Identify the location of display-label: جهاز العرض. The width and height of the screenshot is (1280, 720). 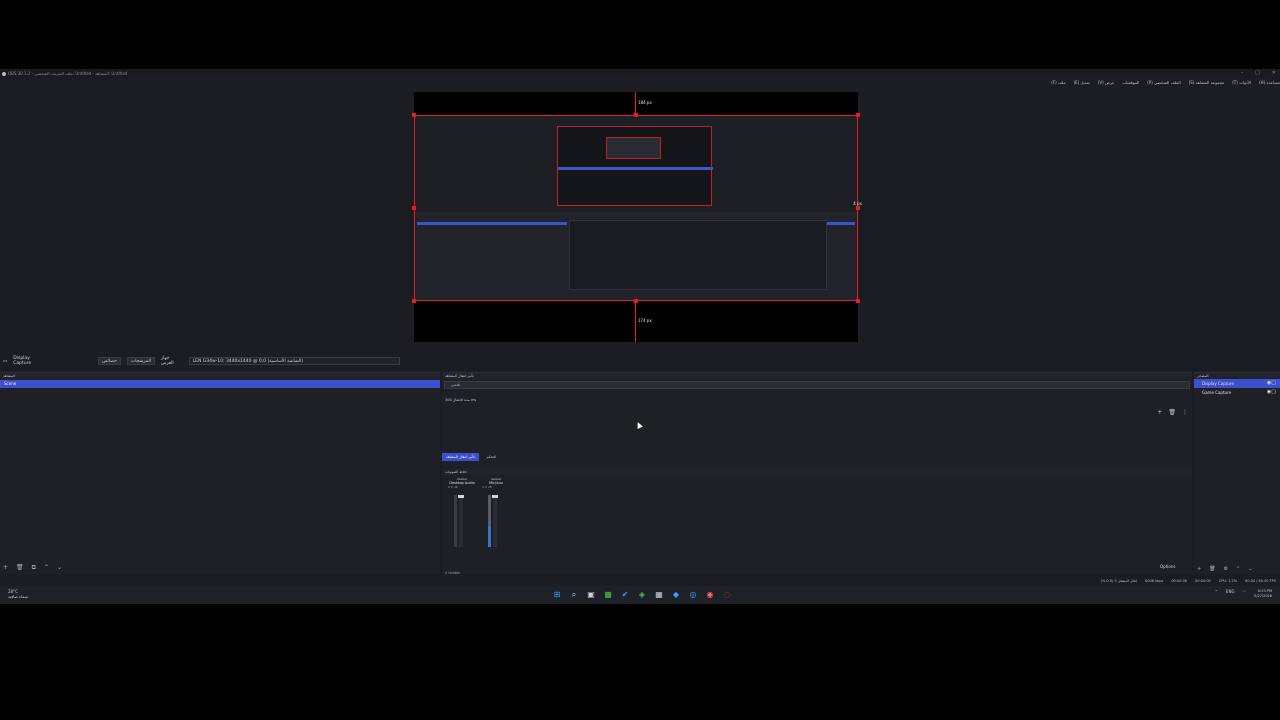
(167, 361).